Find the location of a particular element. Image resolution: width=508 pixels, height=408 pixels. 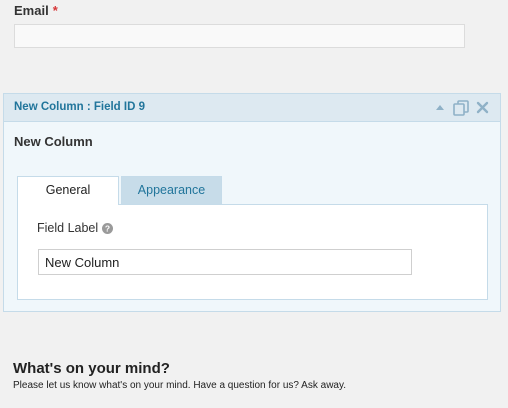

email-label: Email * is located at coordinates (36, 10).